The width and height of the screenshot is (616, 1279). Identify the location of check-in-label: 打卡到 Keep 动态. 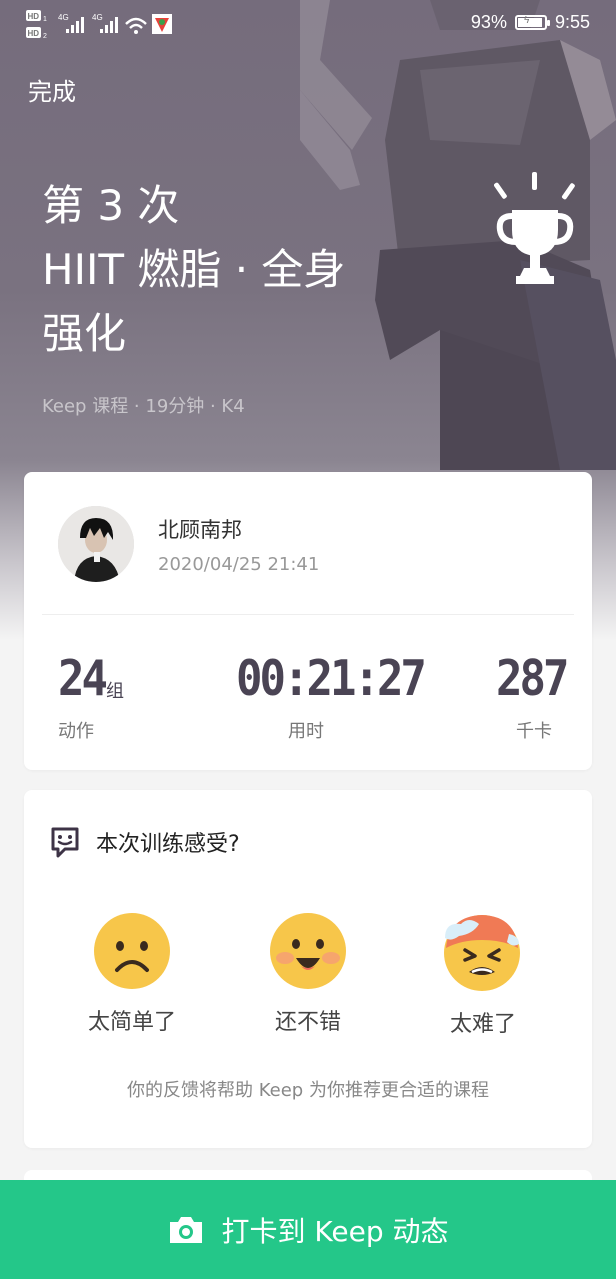
(335, 1231).